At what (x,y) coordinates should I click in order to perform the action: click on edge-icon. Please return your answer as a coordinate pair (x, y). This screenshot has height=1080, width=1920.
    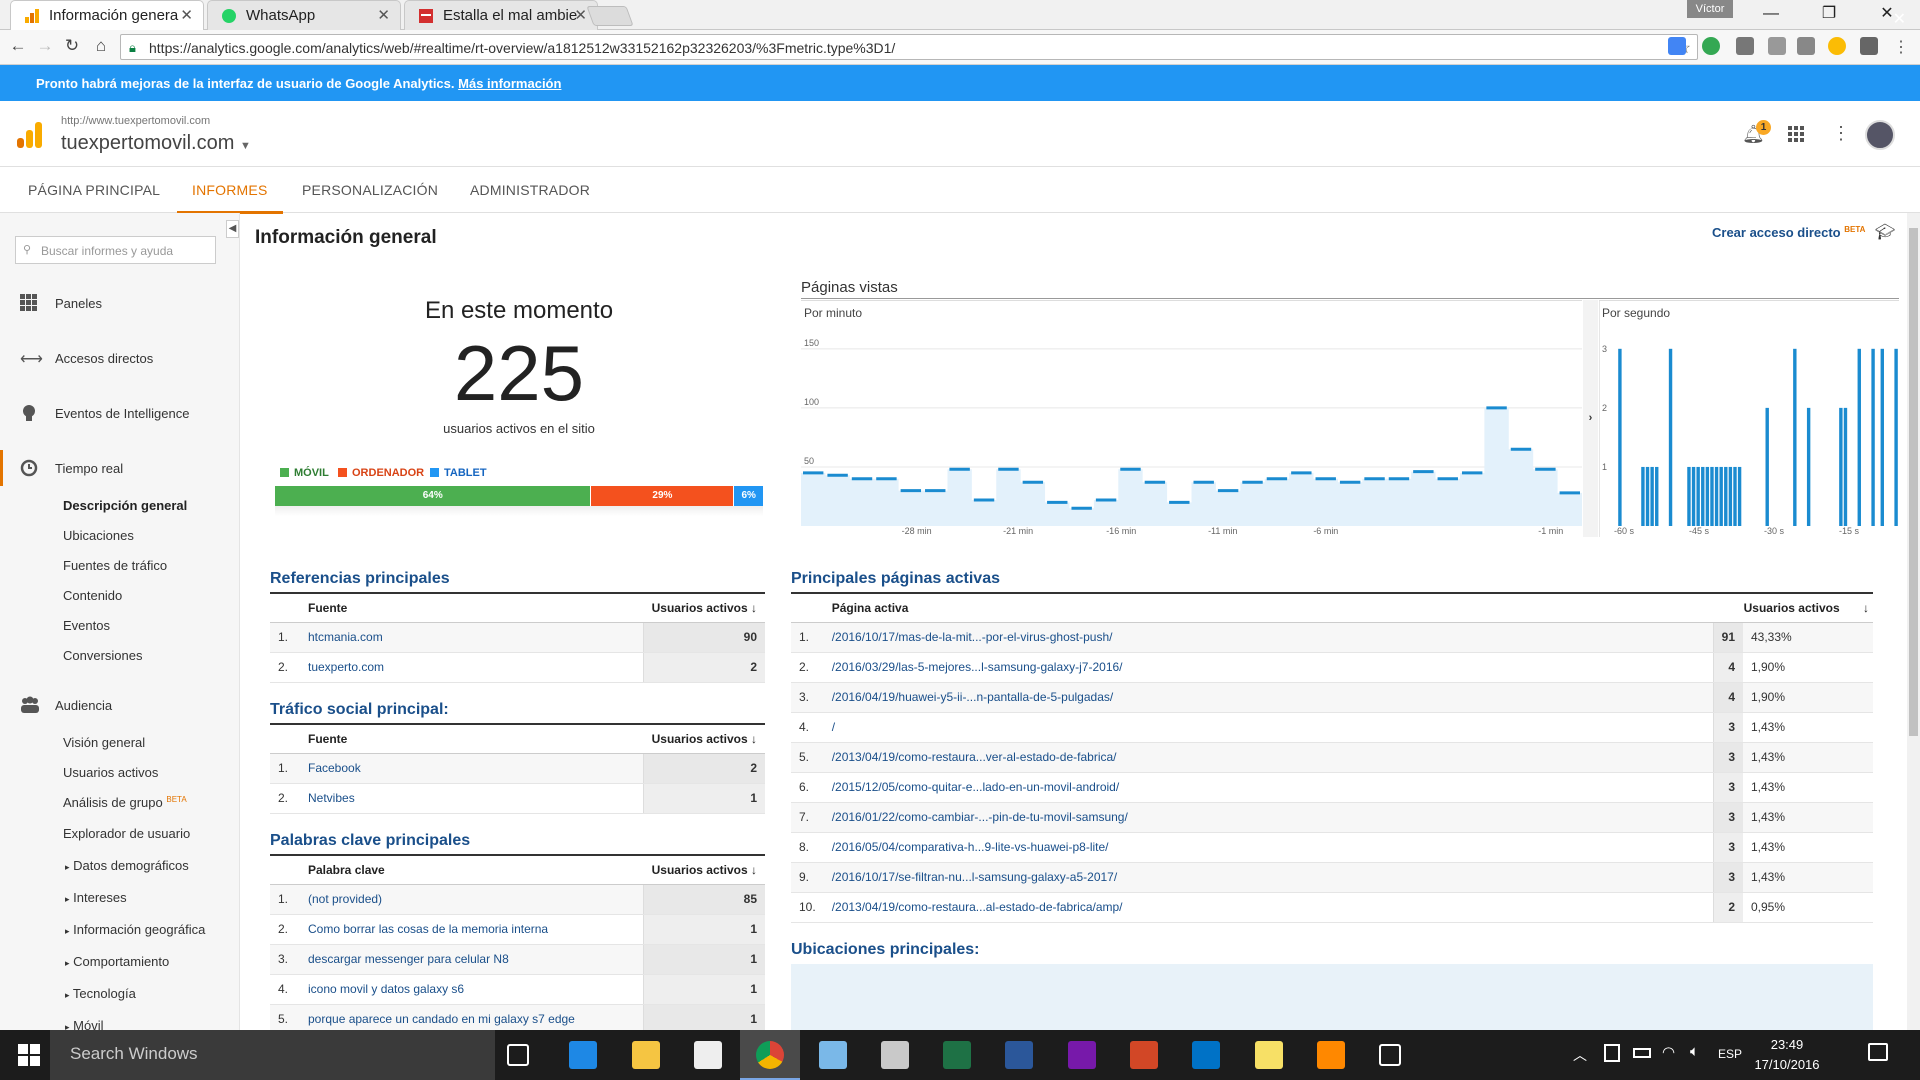
    Looking at the image, I should click on (583, 1055).